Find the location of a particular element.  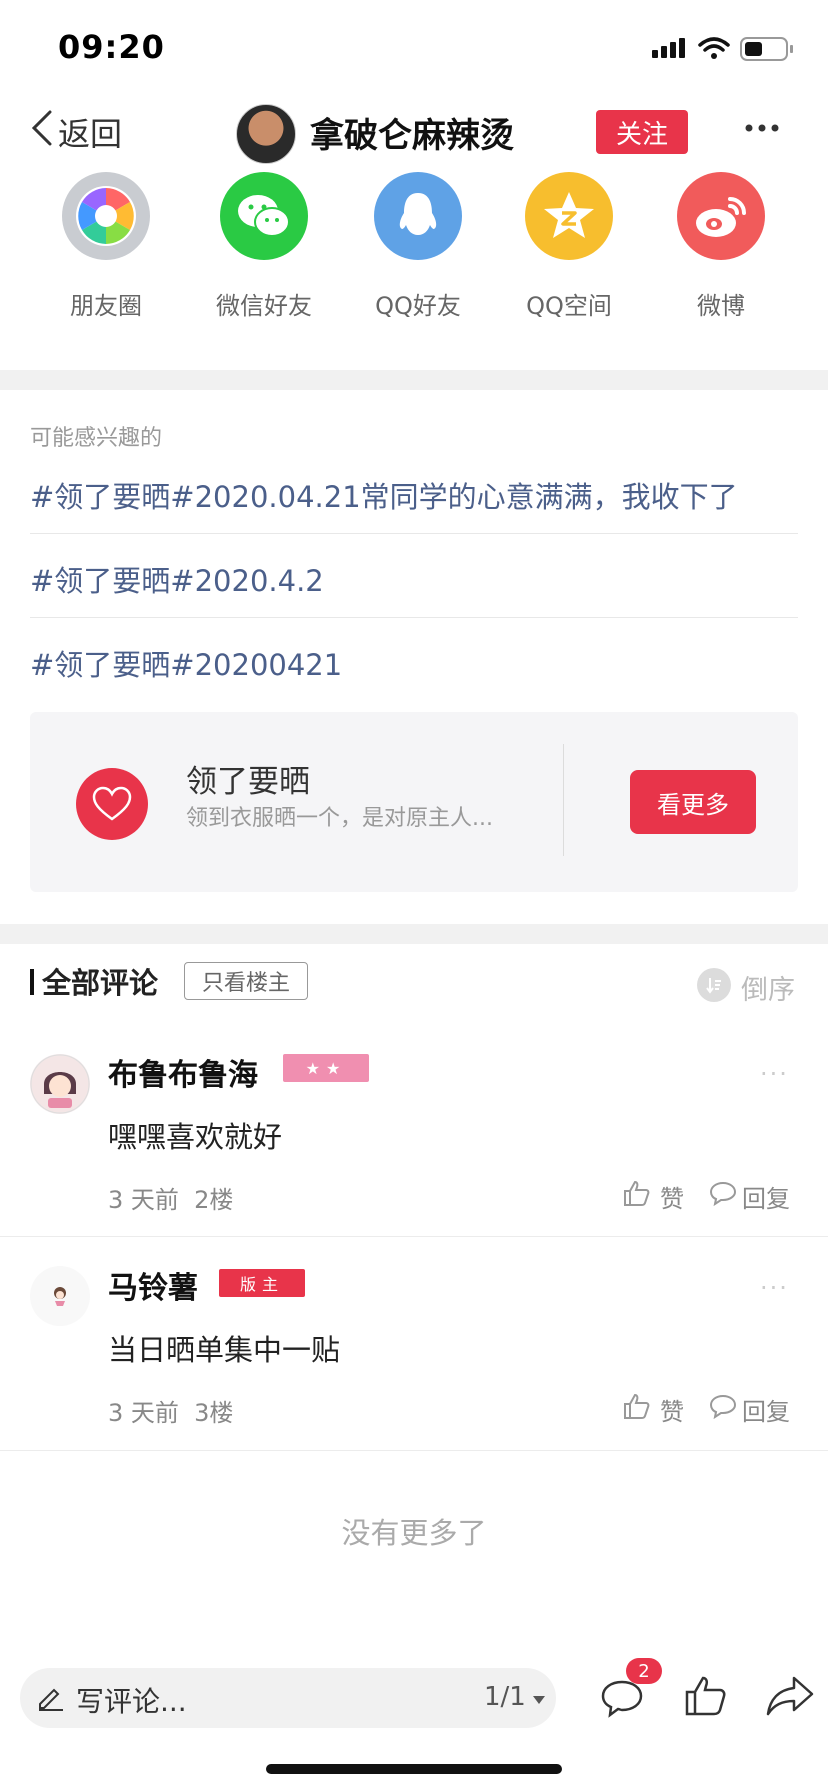

weibo-icon is located at coordinates (721, 216).